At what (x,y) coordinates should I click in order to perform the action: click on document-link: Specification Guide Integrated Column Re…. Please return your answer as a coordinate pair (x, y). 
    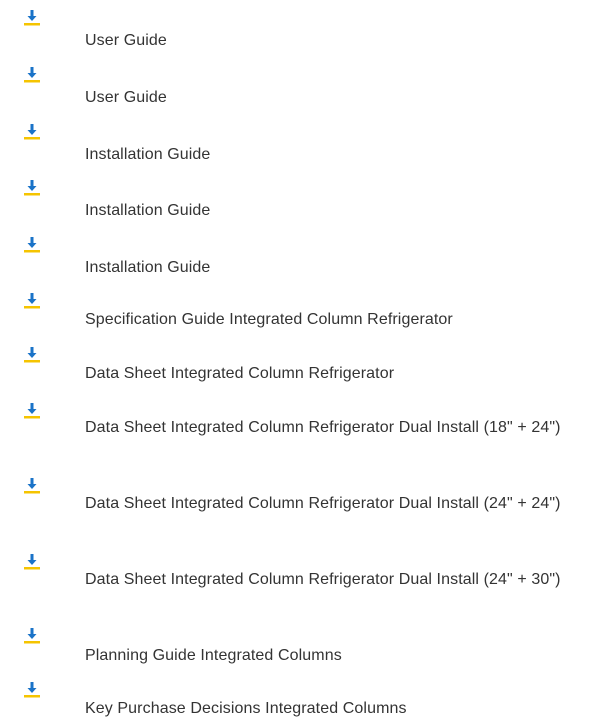
    Looking at the image, I should click on (337, 320).